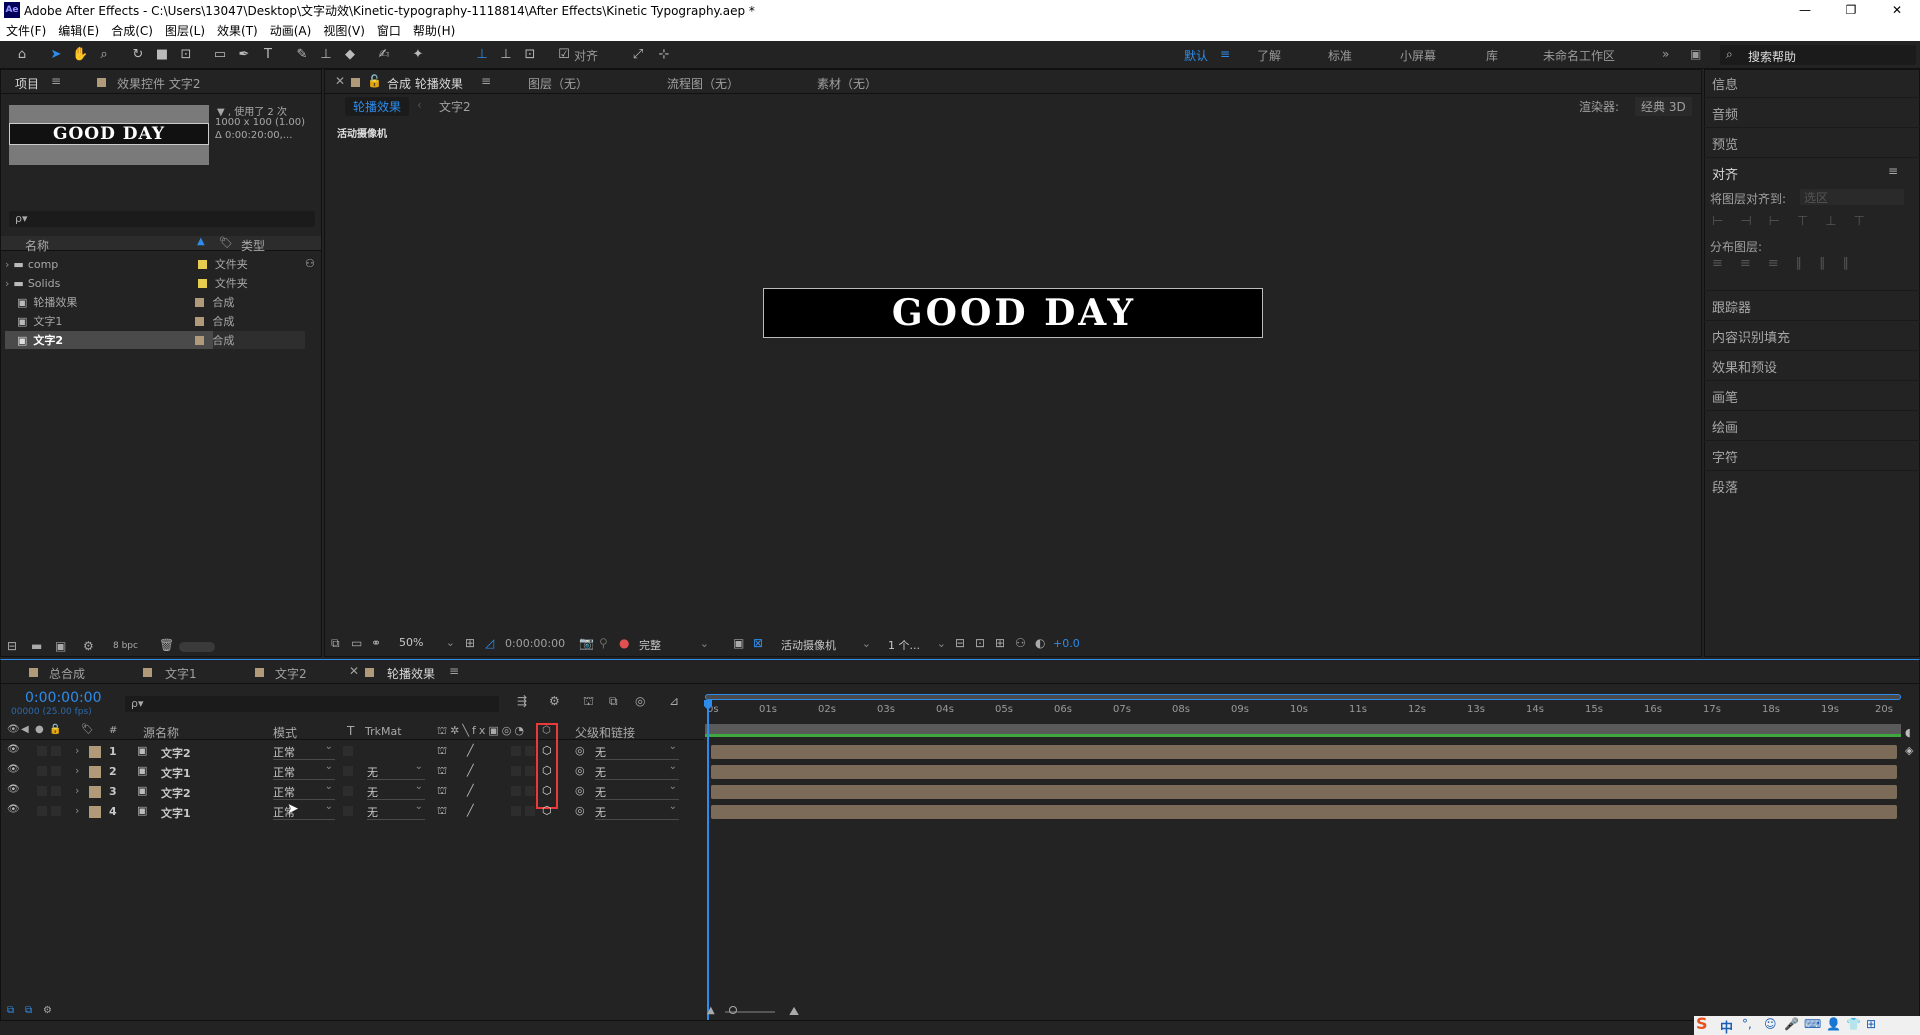 Image resolution: width=1920 pixels, height=1035 pixels. What do you see at coordinates (376, 643) in the screenshot?
I see `vr-icon: ⚭` at bounding box center [376, 643].